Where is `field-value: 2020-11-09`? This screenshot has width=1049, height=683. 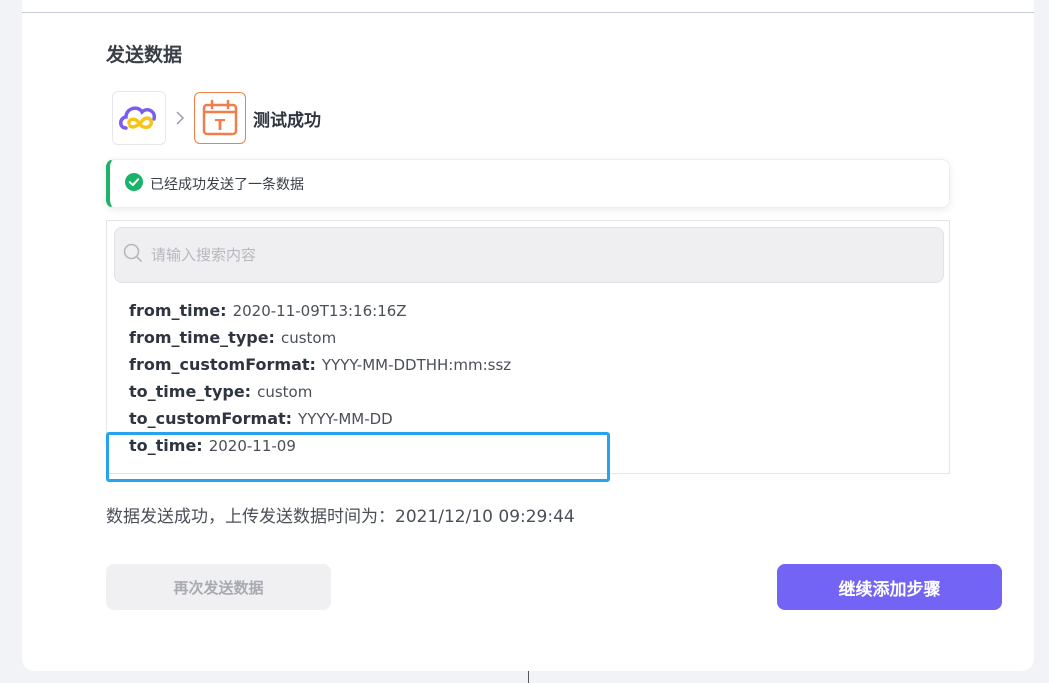
field-value: 2020-11-09 is located at coordinates (252, 446).